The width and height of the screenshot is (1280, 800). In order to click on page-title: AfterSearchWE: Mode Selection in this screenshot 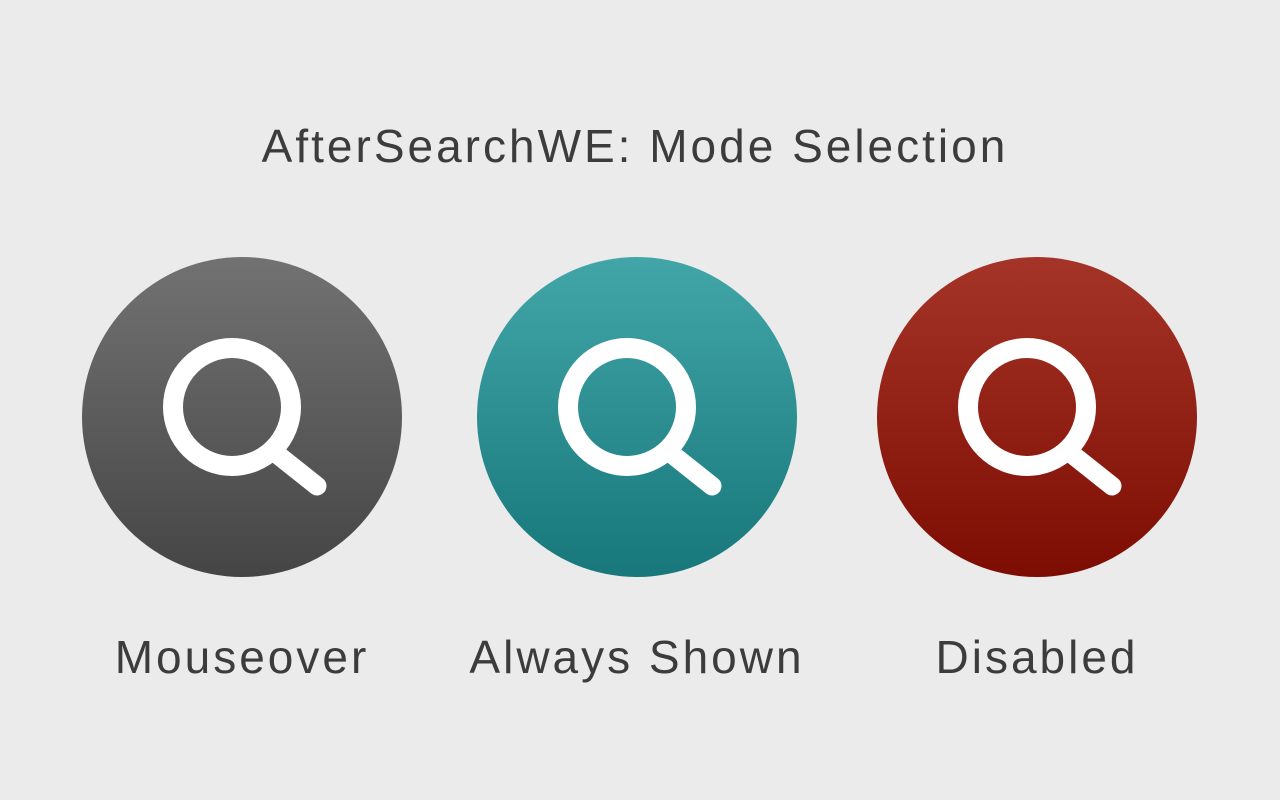, I will do `click(635, 146)`.